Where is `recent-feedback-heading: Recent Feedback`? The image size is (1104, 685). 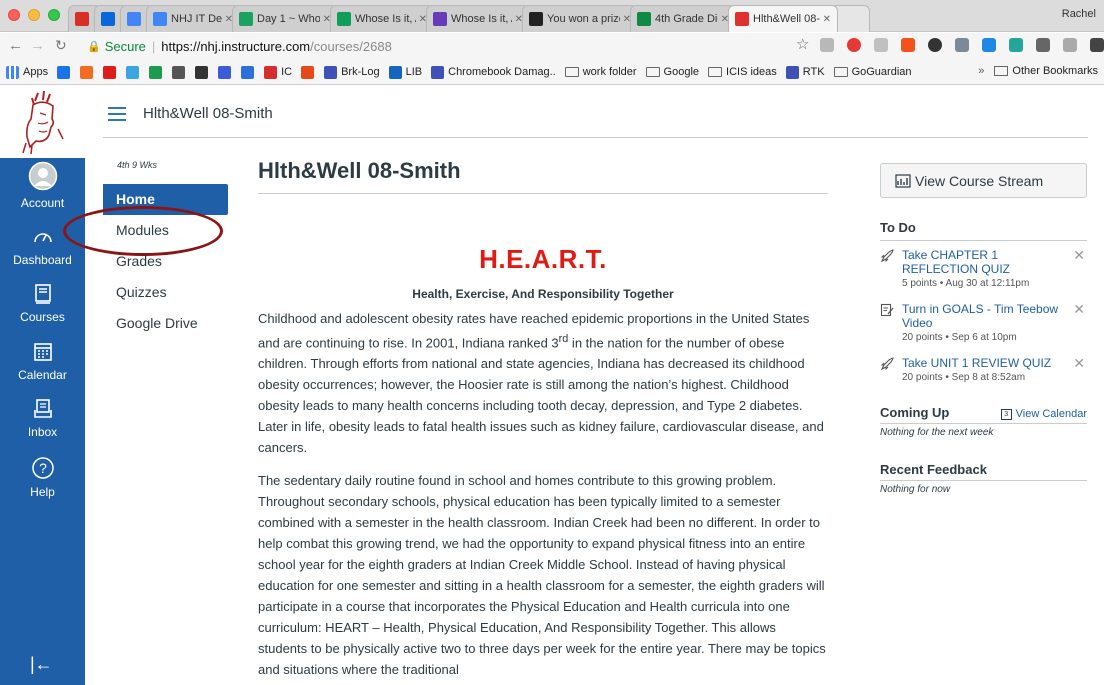
recent-feedback-heading: Recent Feedback is located at coordinates (983, 471).